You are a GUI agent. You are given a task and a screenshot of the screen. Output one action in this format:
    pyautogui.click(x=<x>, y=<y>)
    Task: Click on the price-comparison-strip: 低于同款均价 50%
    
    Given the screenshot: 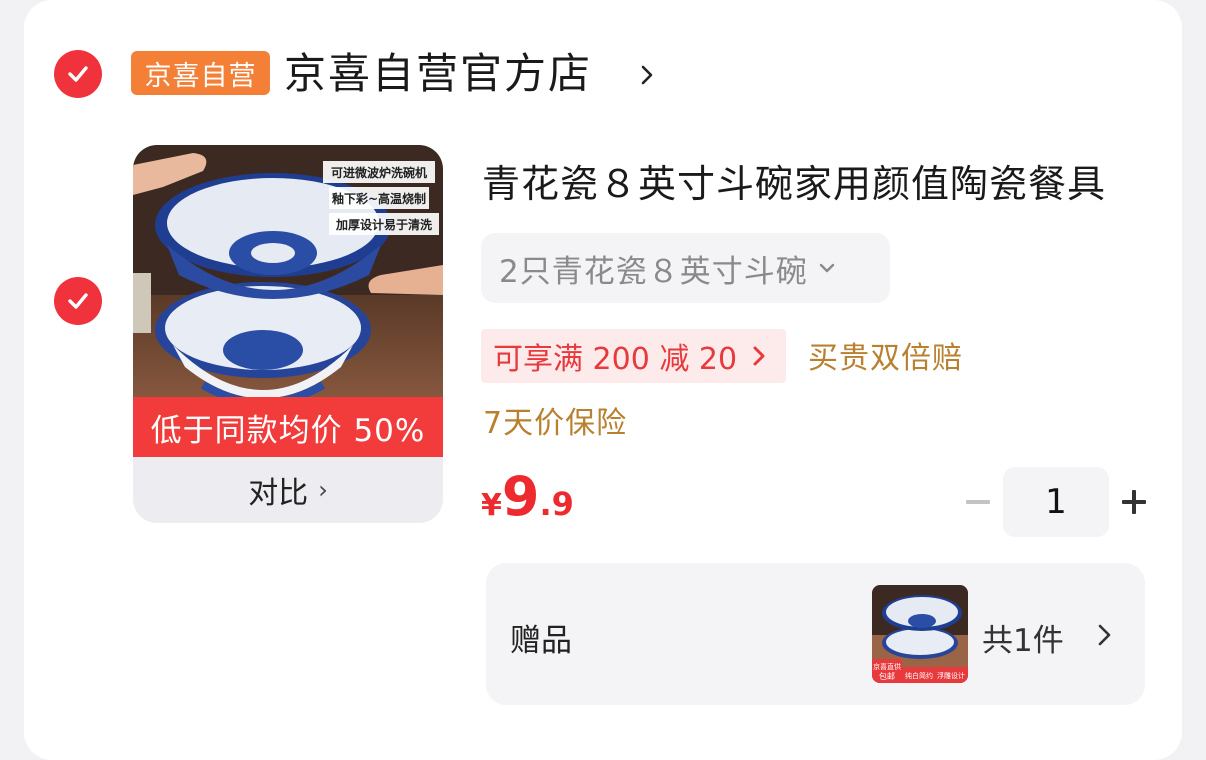 What is the action you would take?
    pyautogui.click(x=288, y=427)
    